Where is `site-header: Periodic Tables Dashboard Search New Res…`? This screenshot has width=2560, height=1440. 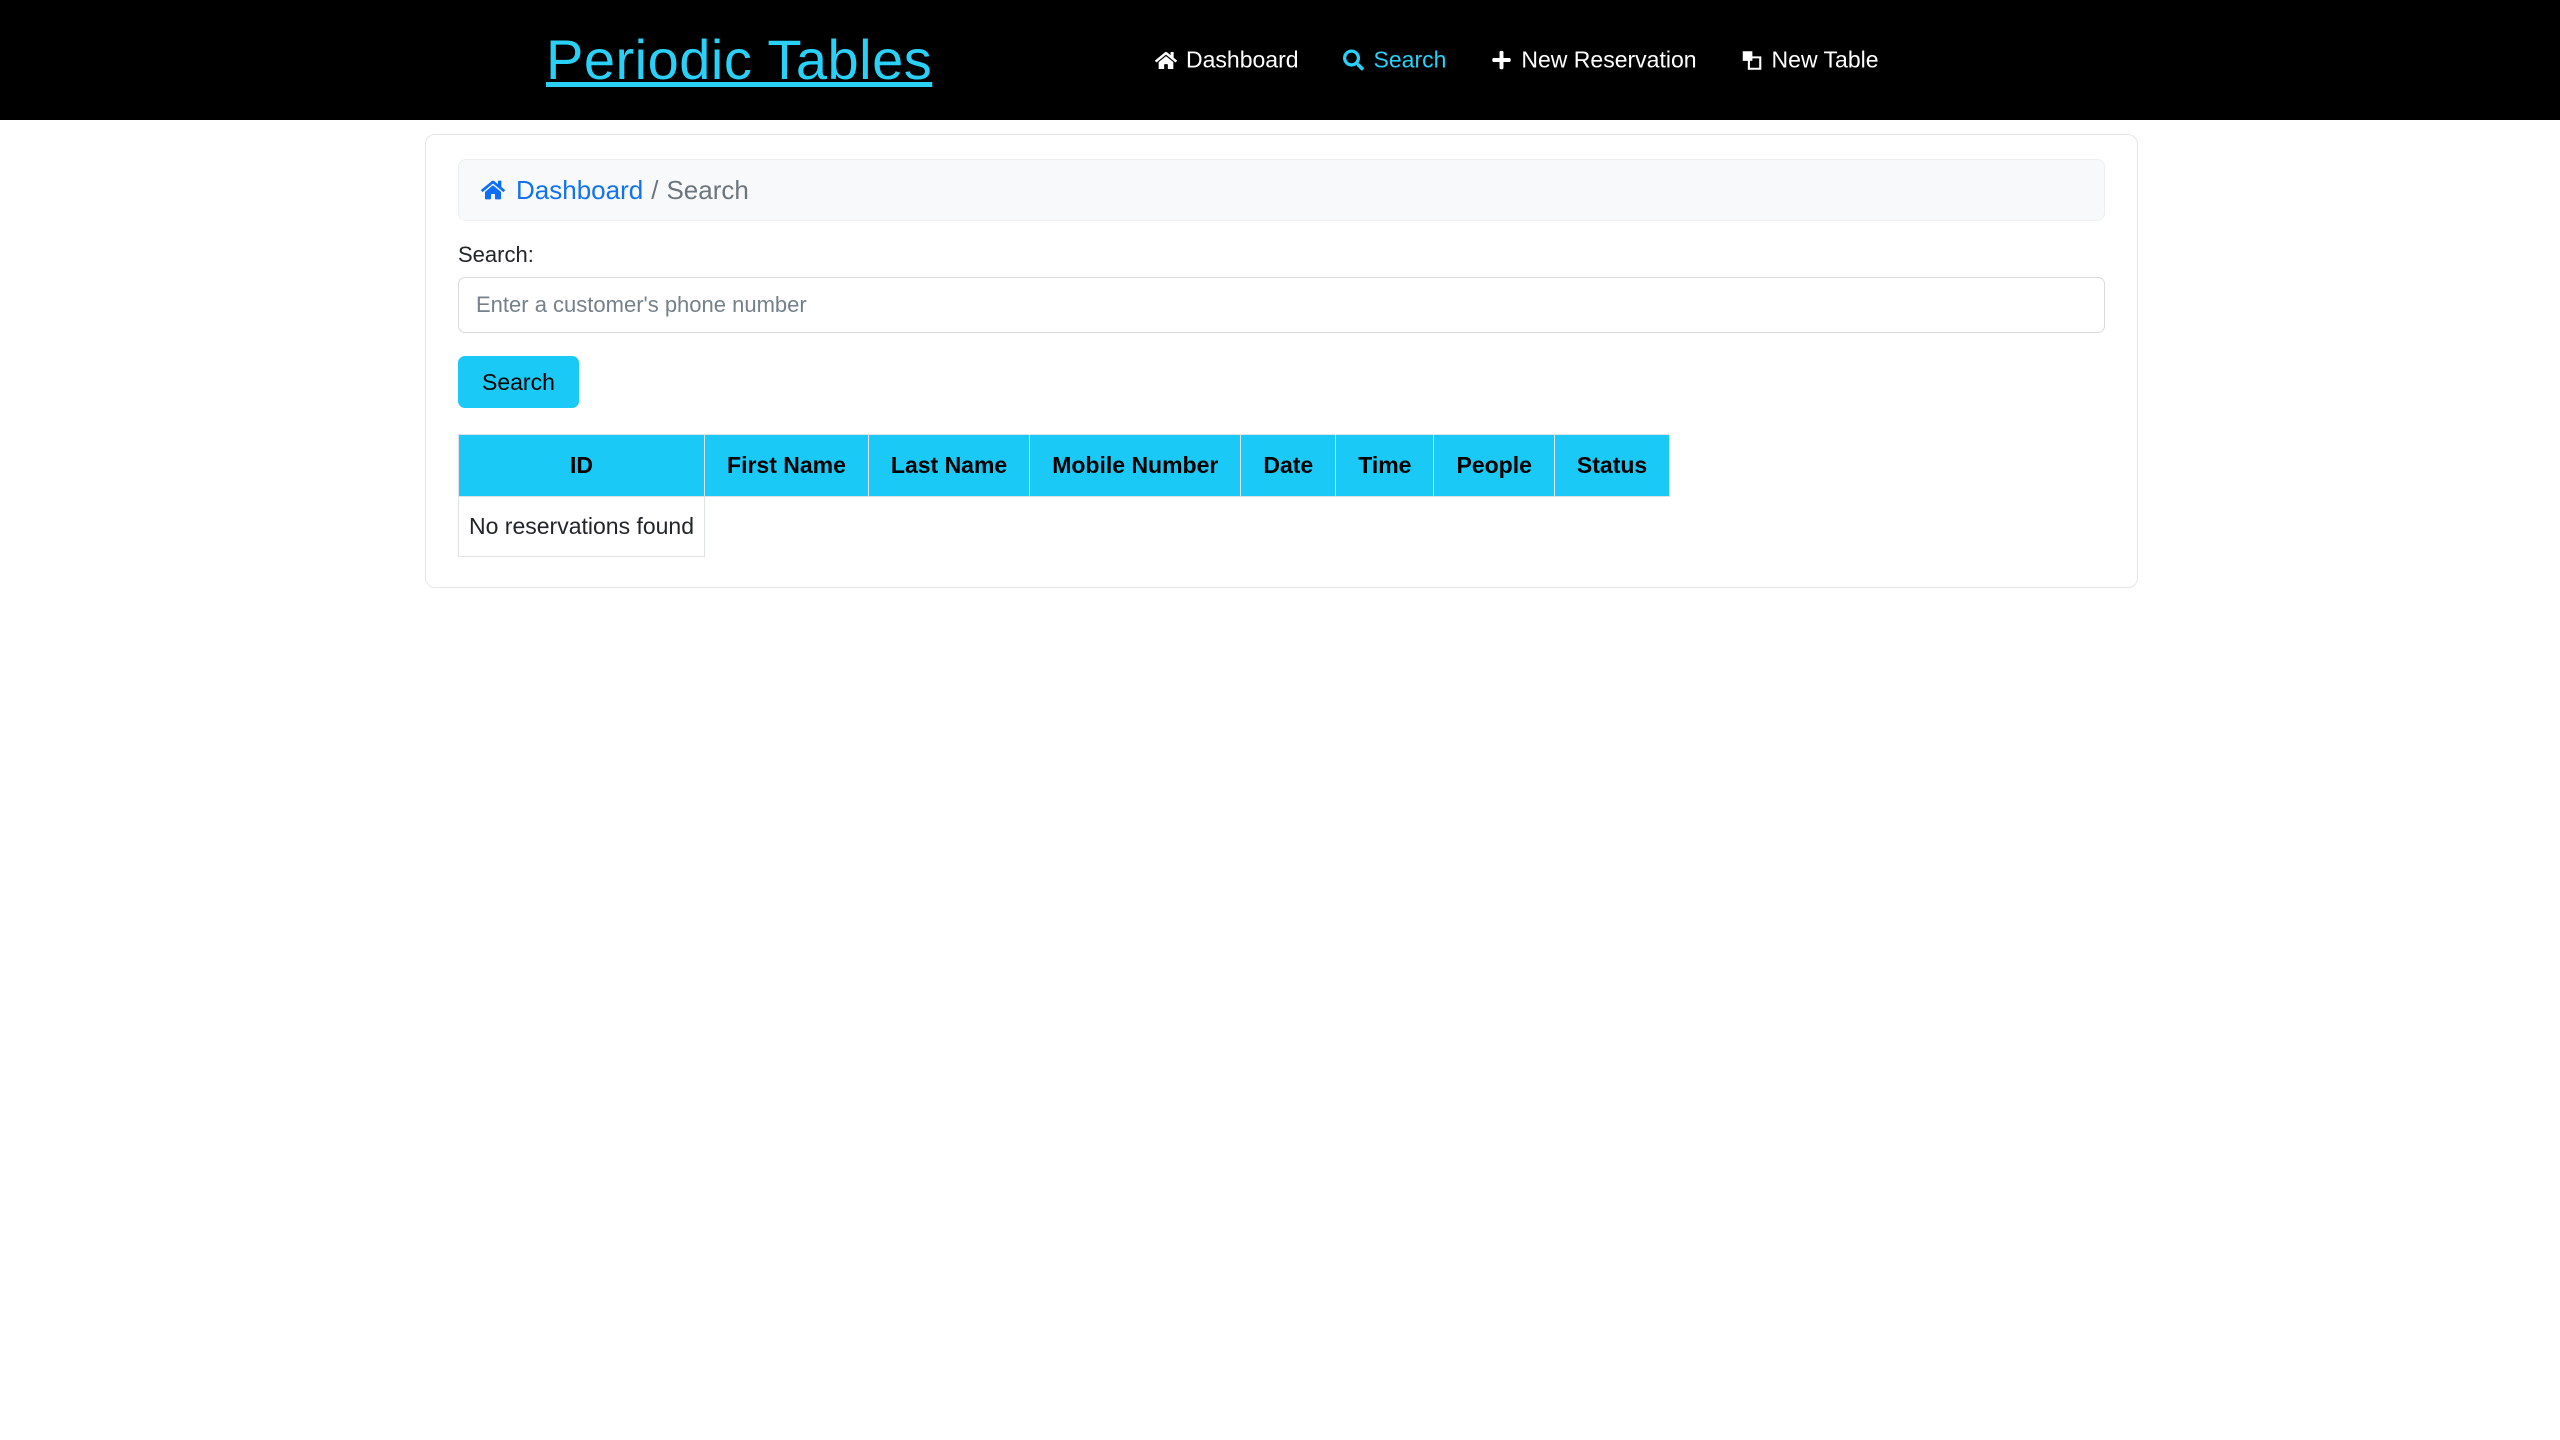 site-header: Periodic Tables Dashboard Search New Res… is located at coordinates (1280, 60).